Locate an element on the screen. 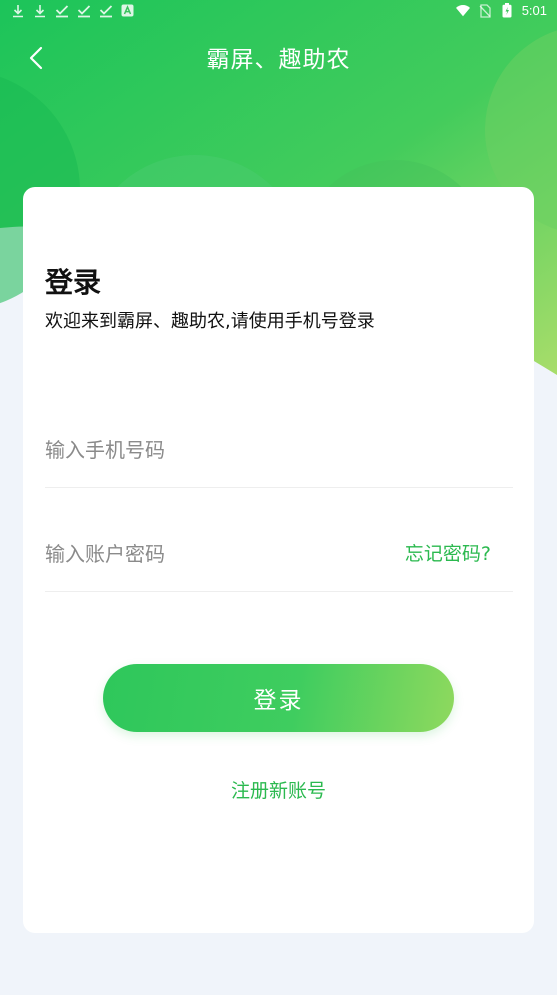 The height and width of the screenshot is (995, 557). page-title: 霸屏、趣助农 is located at coordinates (278, 60).